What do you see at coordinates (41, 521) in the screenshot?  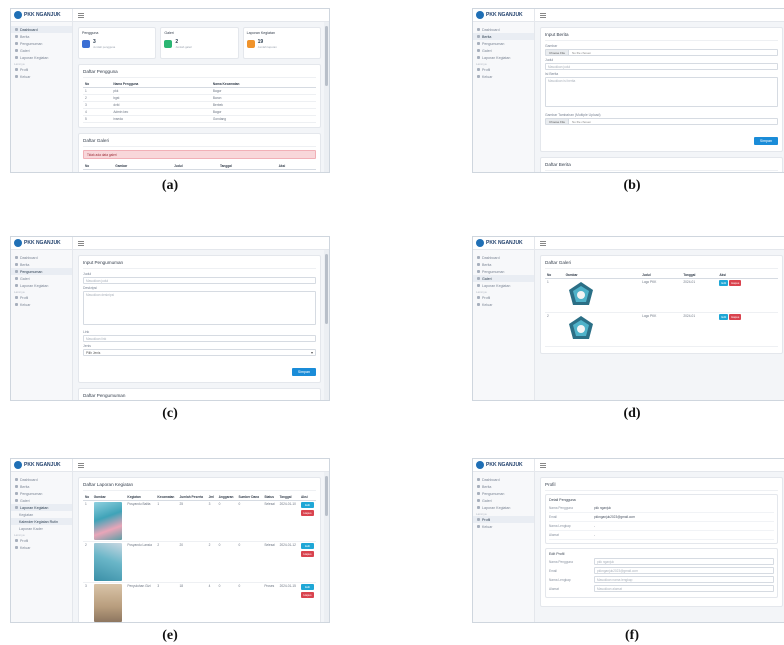 I see `sidebar-subitem: Kalender Kegiatan Rutin` at bounding box center [41, 521].